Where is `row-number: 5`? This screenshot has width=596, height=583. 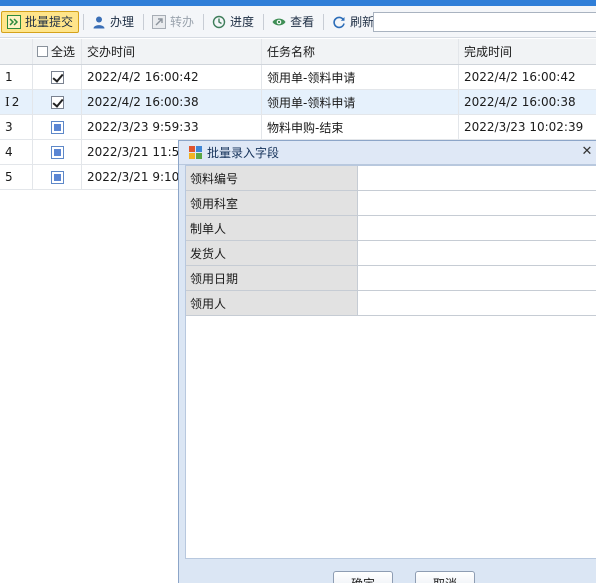 row-number: 5 is located at coordinates (16, 177).